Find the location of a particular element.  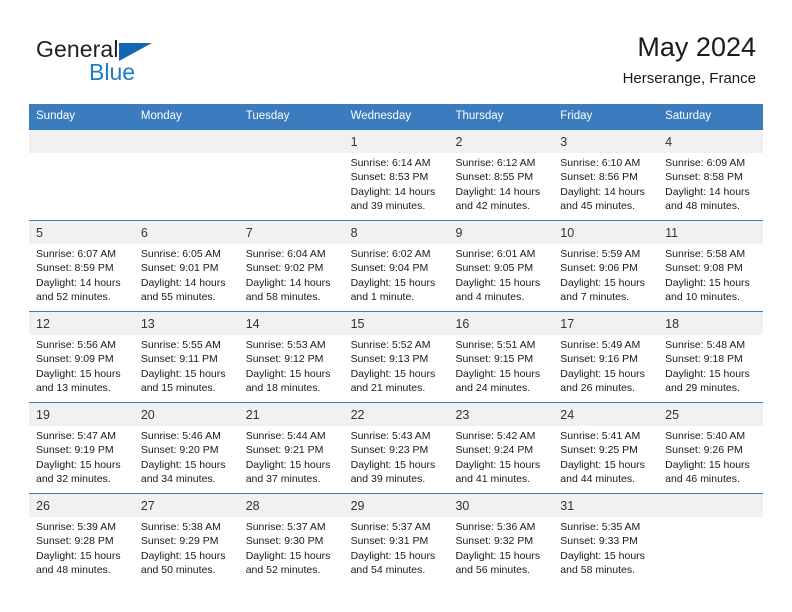

daylight-line-2: and 29 minutes. is located at coordinates (702, 387).